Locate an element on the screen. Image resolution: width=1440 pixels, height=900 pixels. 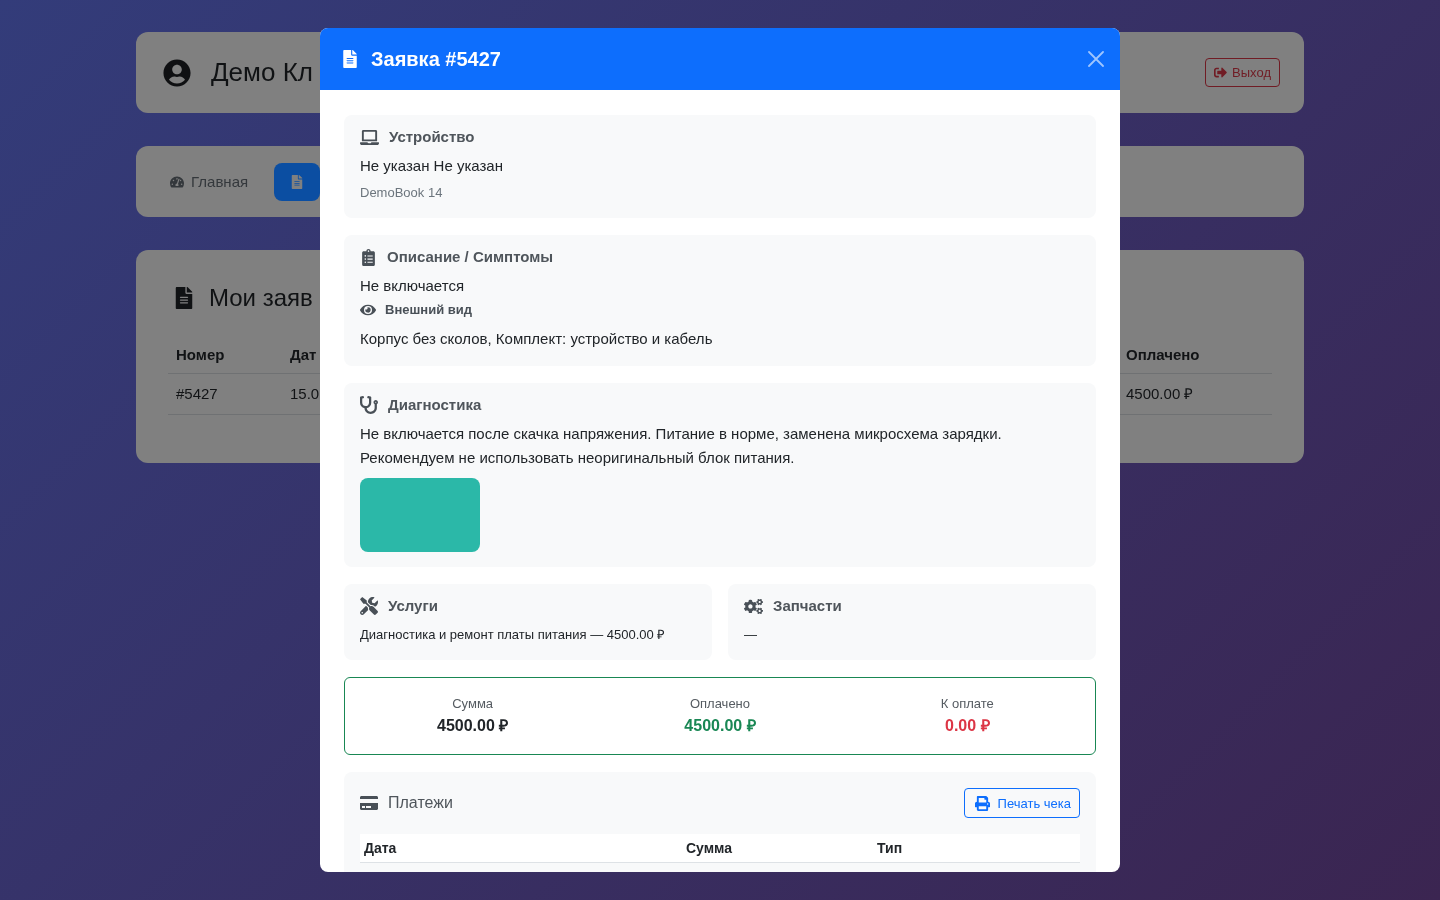
user-icon is located at coordinates (177, 72).